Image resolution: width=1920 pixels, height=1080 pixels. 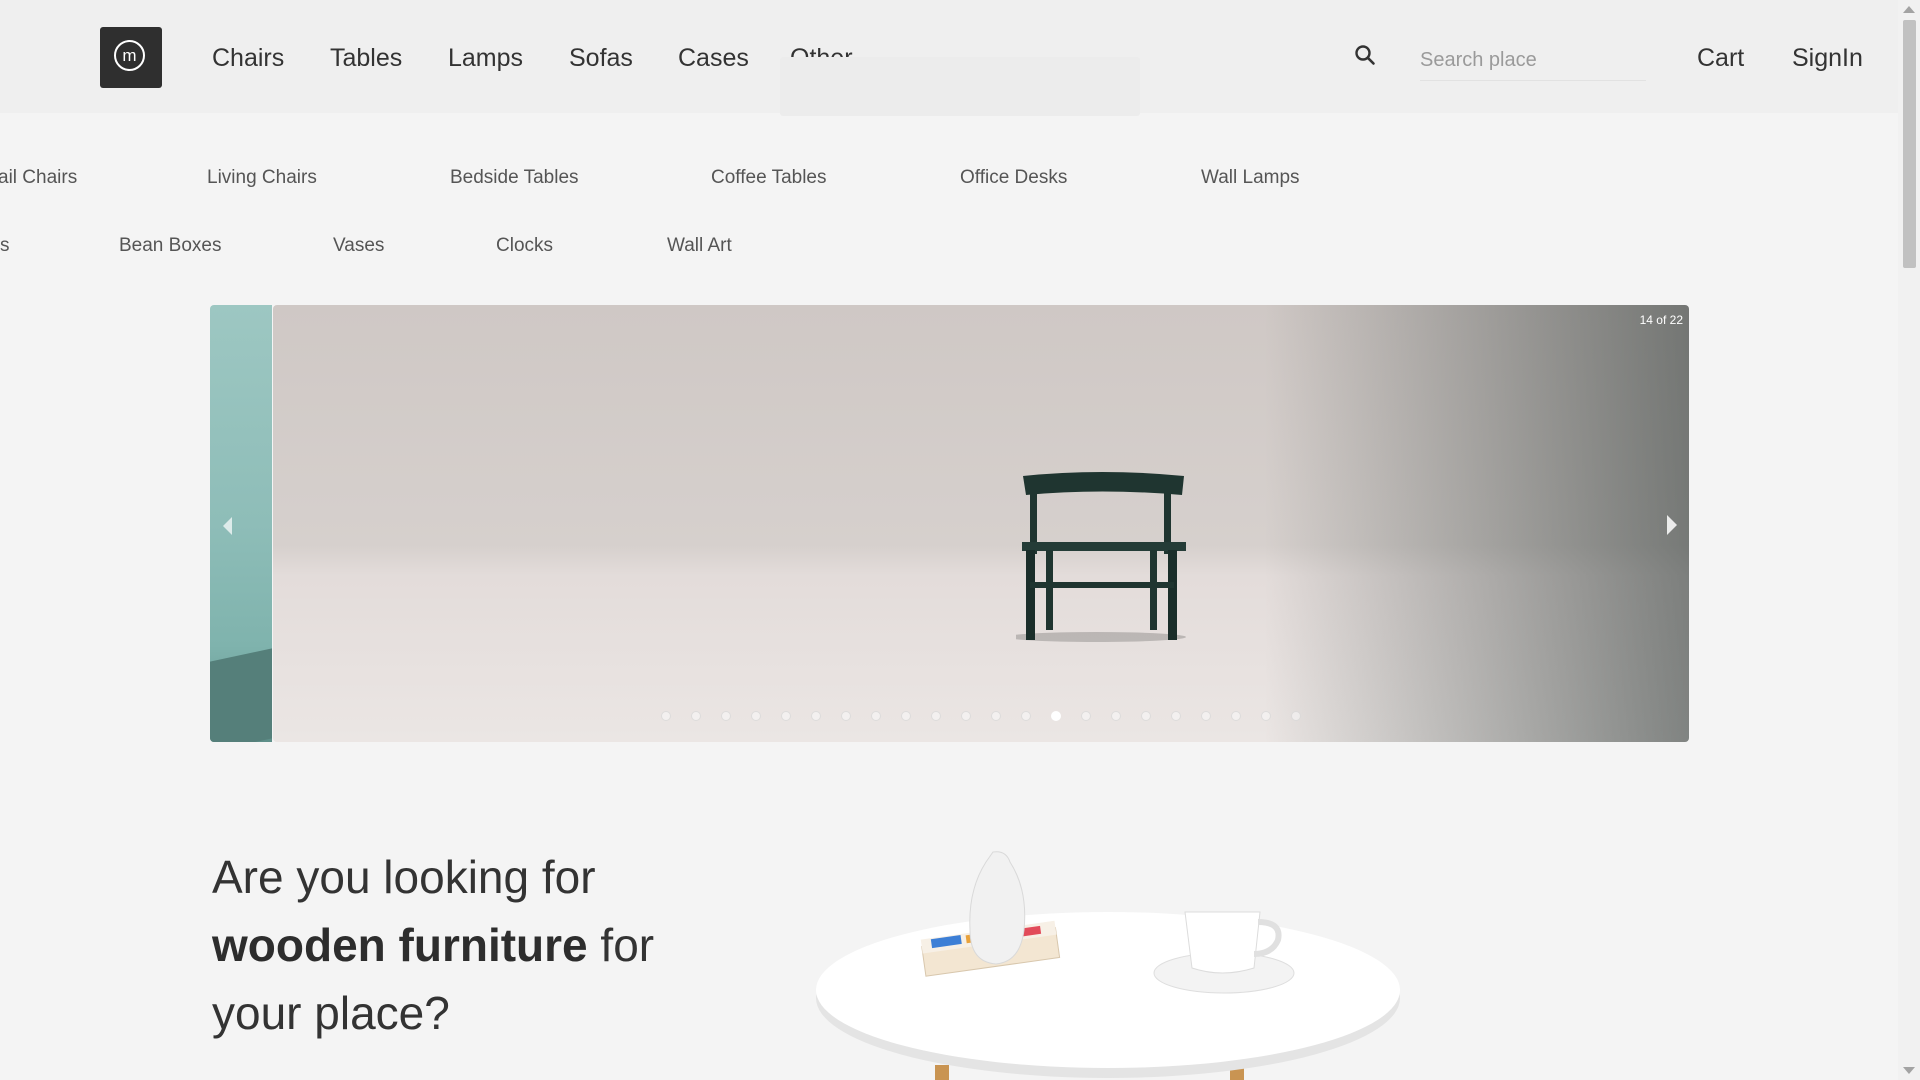 What do you see at coordinates (358, 246) in the screenshot?
I see `subcategory-item: Vases` at bounding box center [358, 246].